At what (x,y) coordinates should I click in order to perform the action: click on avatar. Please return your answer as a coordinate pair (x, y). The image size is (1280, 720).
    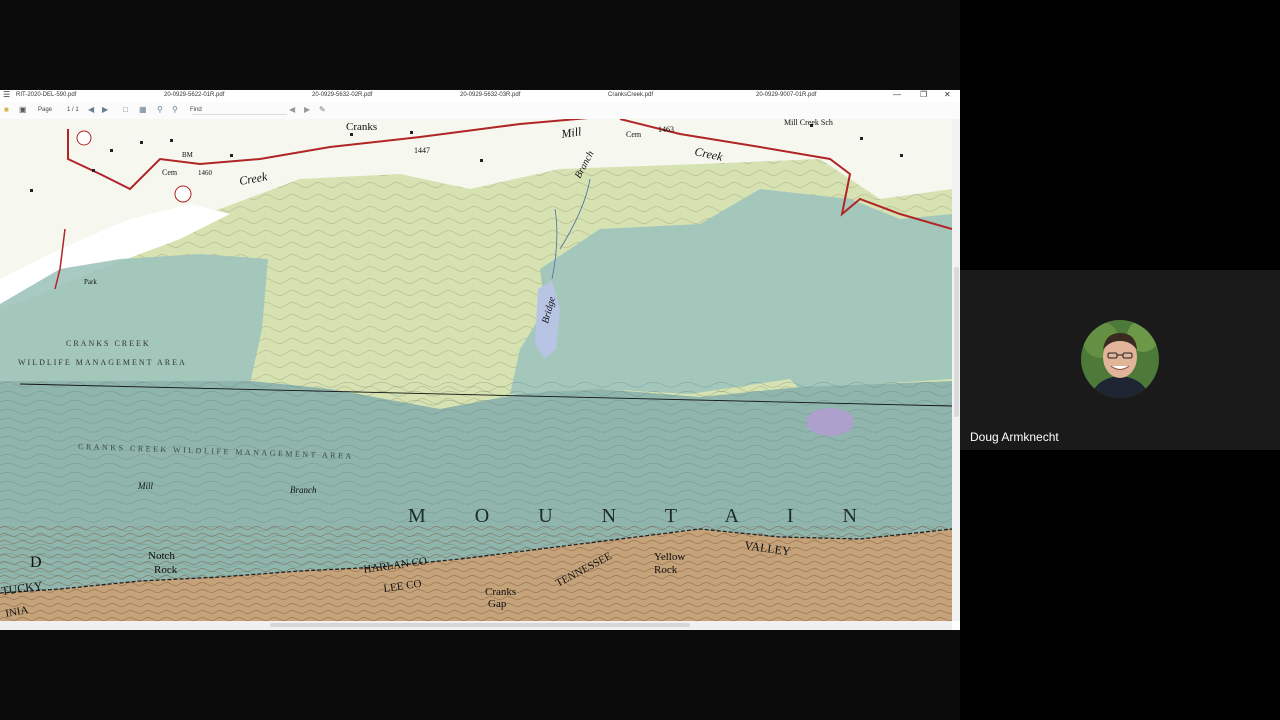
    Looking at the image, I should click on (1120, 359).